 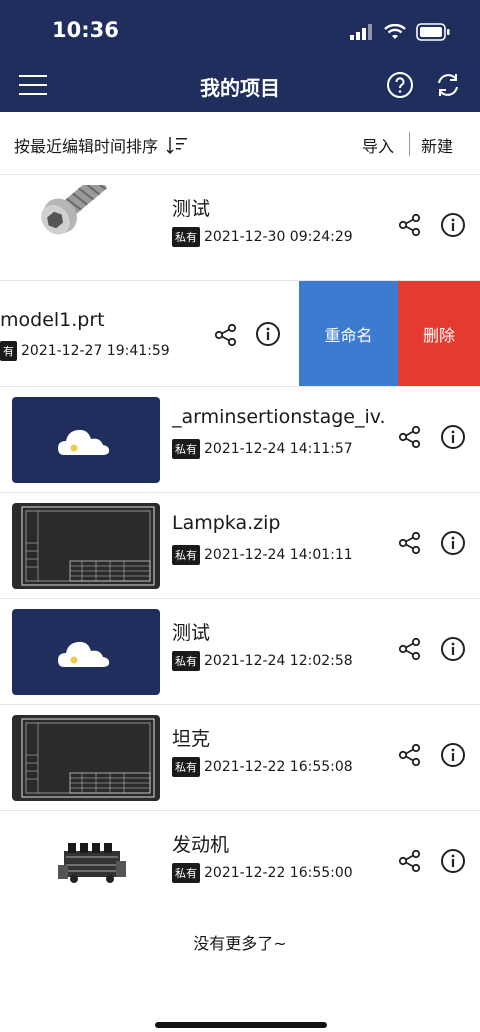 I want to click on project-row: Lampka.zip 私有 2021-12-24 14:01:11, so click(x=240, y=545).